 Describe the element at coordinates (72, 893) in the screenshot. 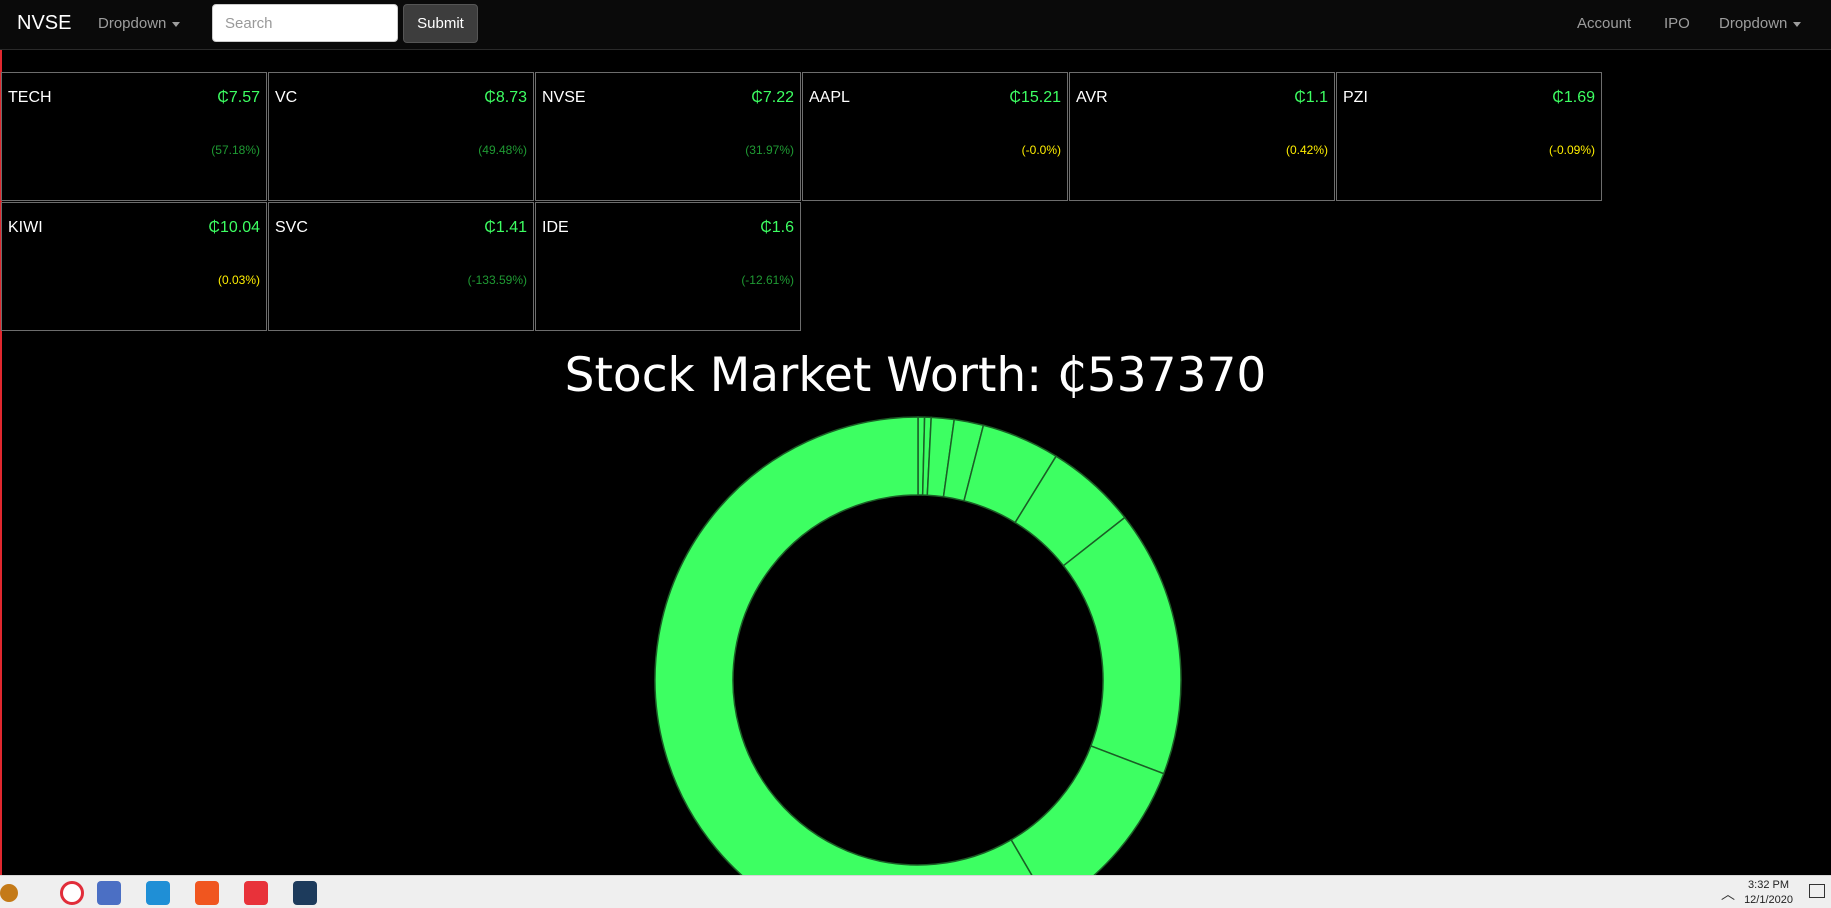

I see `opera-icon` at that location.